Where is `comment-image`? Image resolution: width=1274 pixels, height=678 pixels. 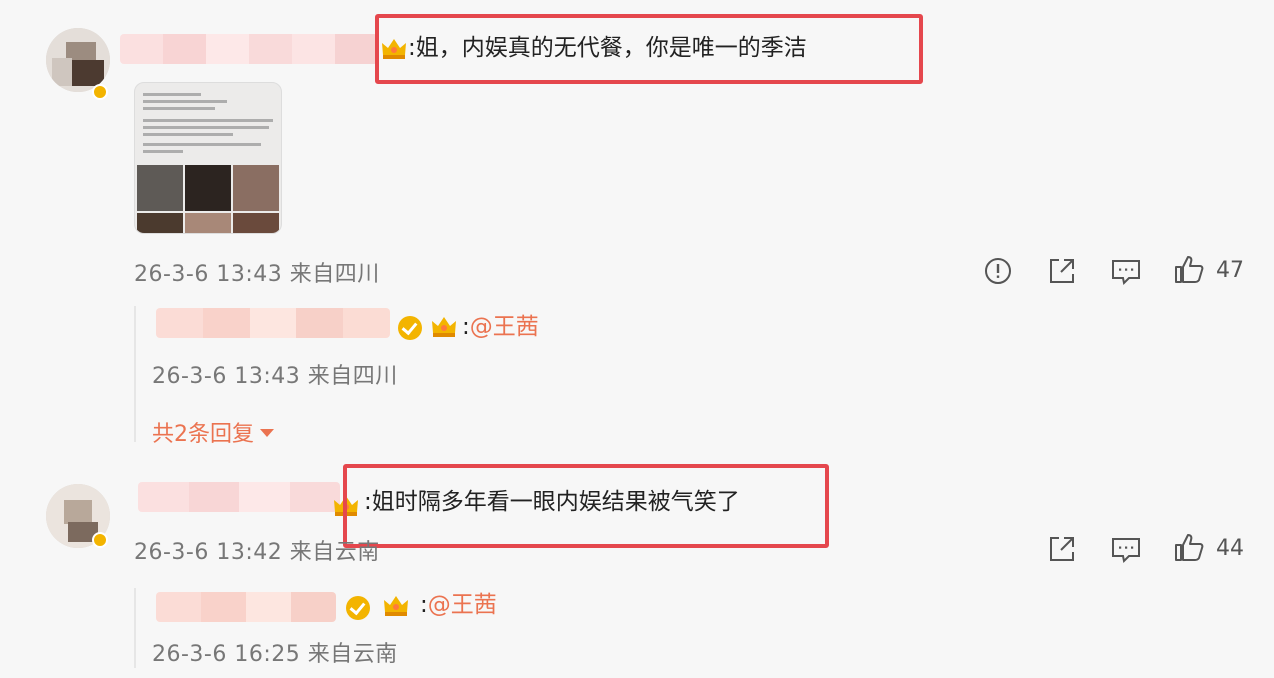 comment-image is located at coordinates (208, 158).